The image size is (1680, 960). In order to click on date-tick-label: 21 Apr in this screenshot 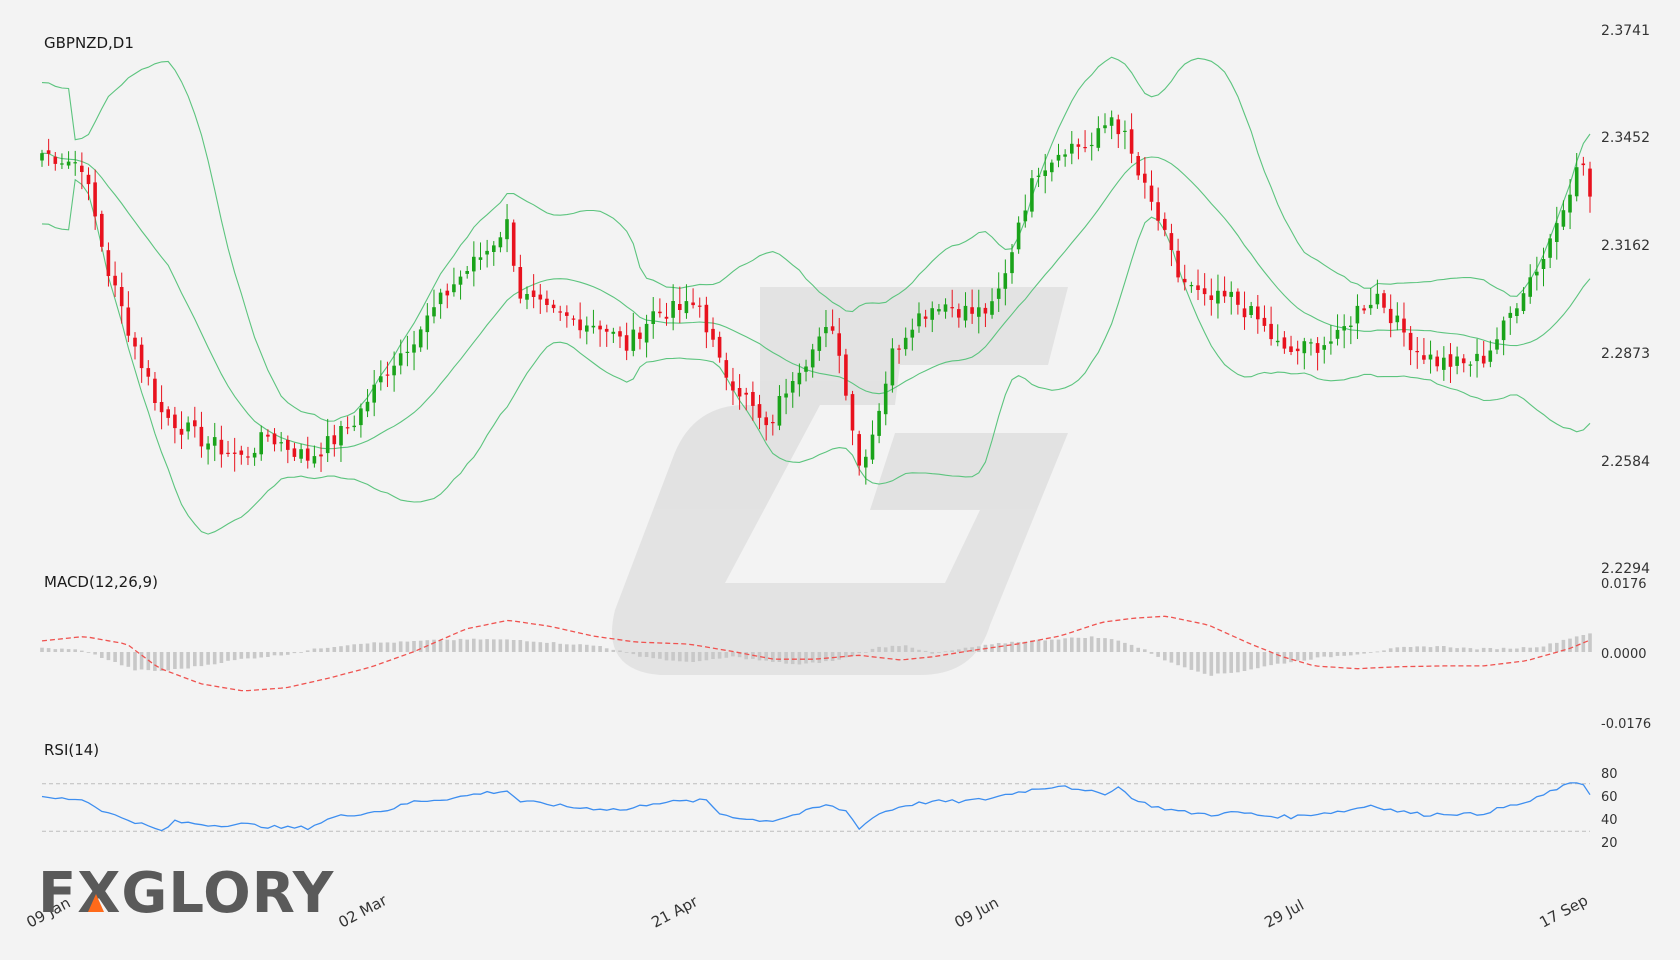, I will do `click(674, 912)`.